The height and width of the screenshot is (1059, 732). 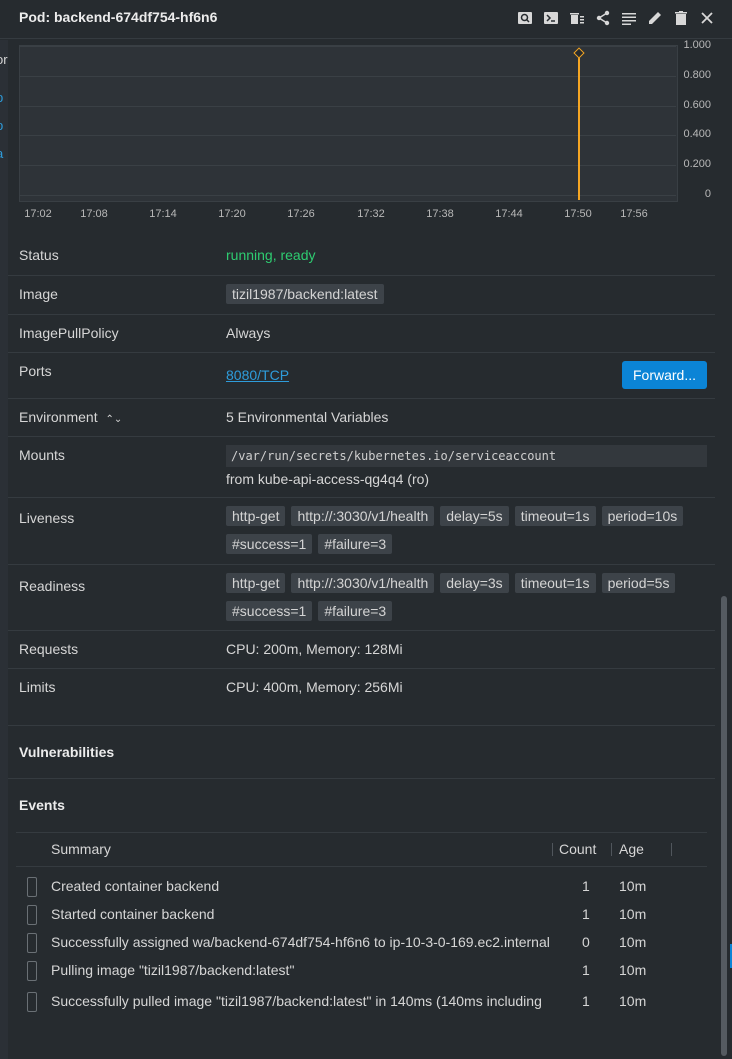 I want to click on probe-chip: period=5s, so click(x=638, y=583).